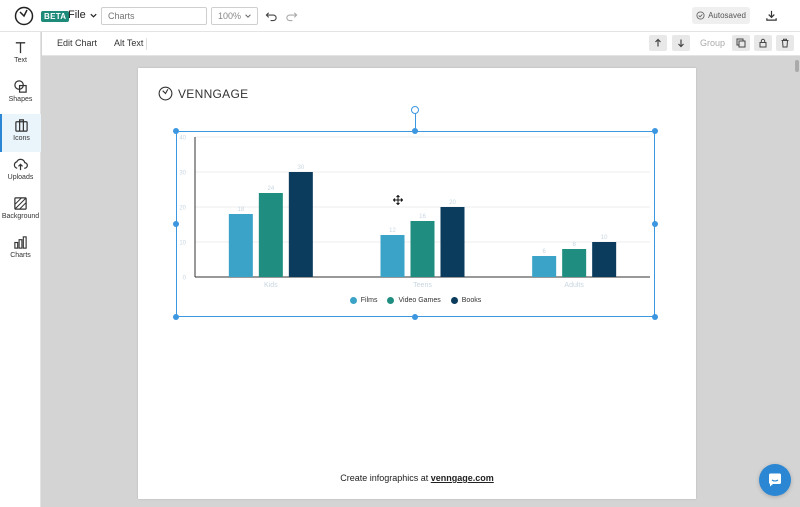 The image size is (800, 507). Describe the element at coordinates (574, 285) in the screenshot. I see `x-tick-label: Adults` at that location.